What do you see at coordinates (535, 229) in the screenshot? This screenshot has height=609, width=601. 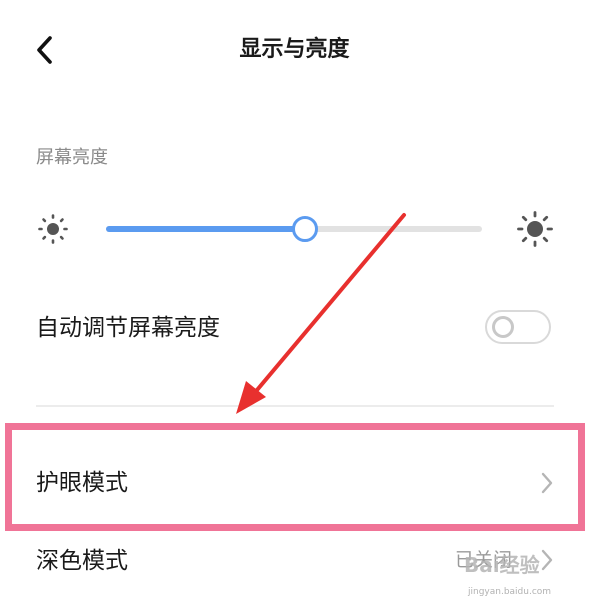 I see `sun-large-icon` at bounding box center [535, 229].